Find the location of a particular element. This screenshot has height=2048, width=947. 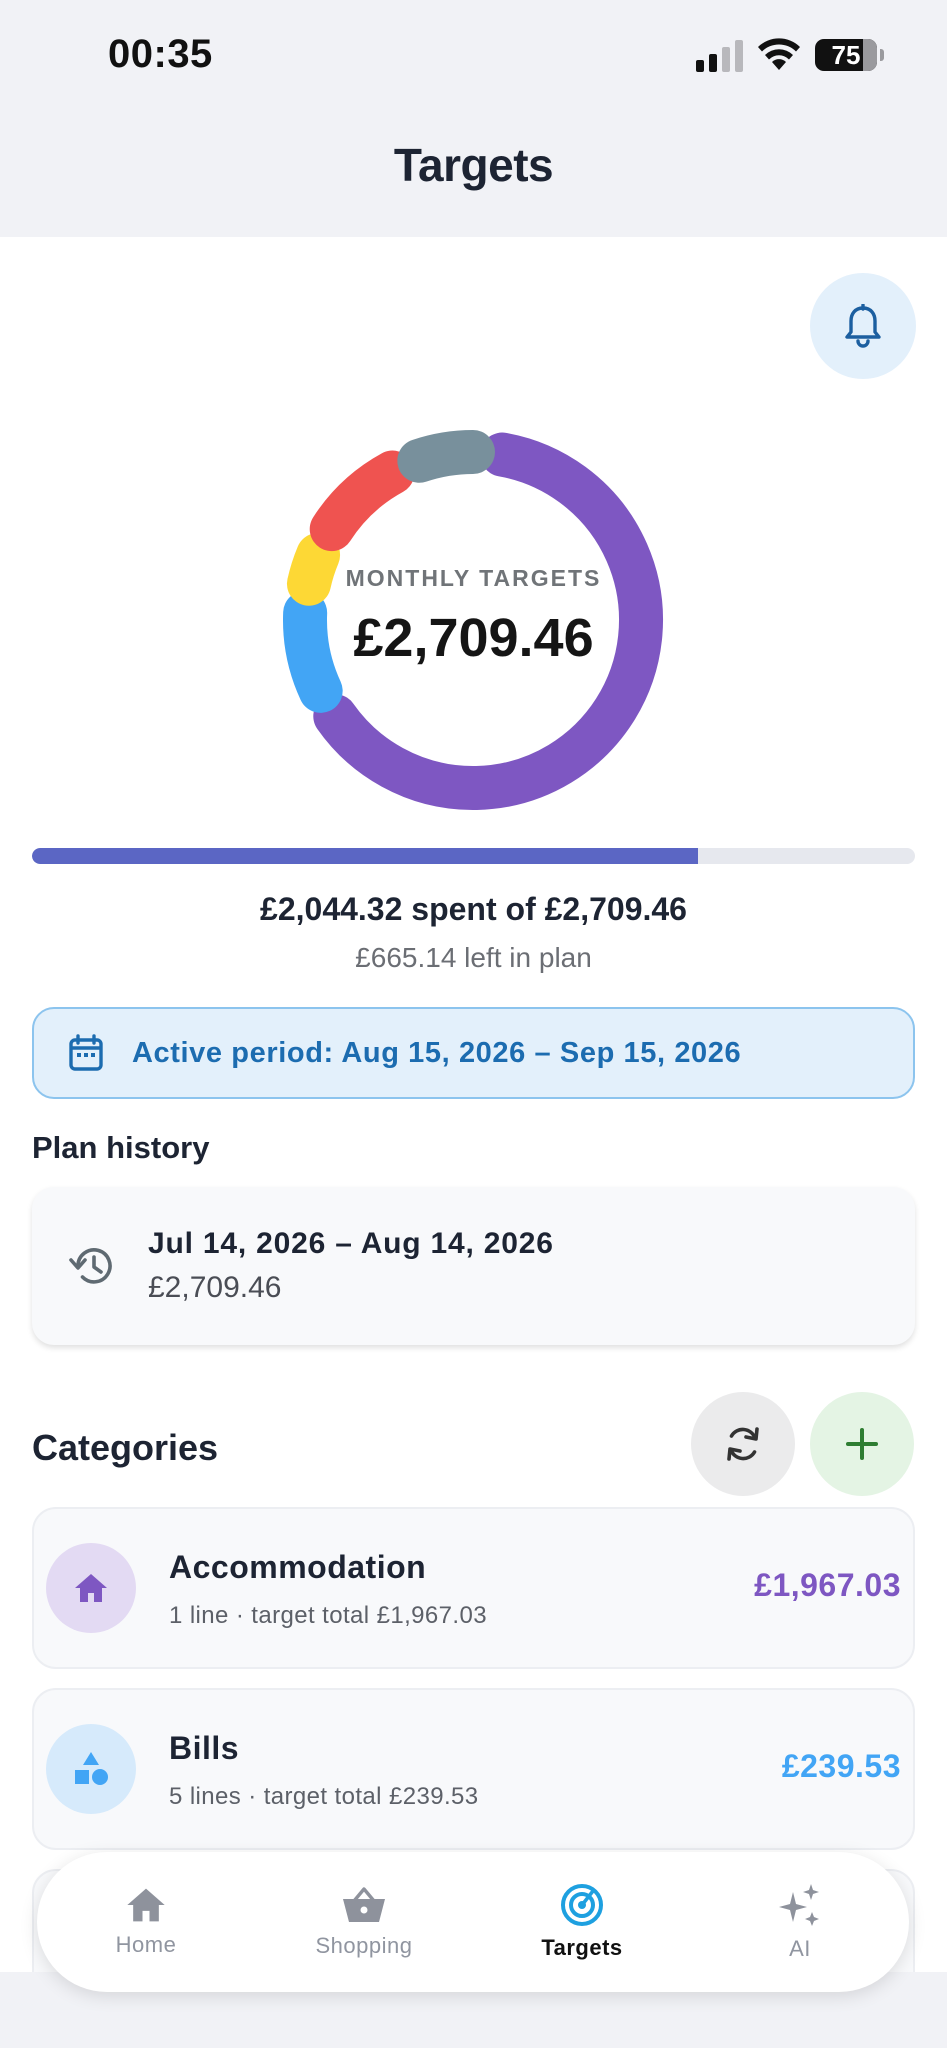

tab-label: Home is located at coordinates (146, 1944).